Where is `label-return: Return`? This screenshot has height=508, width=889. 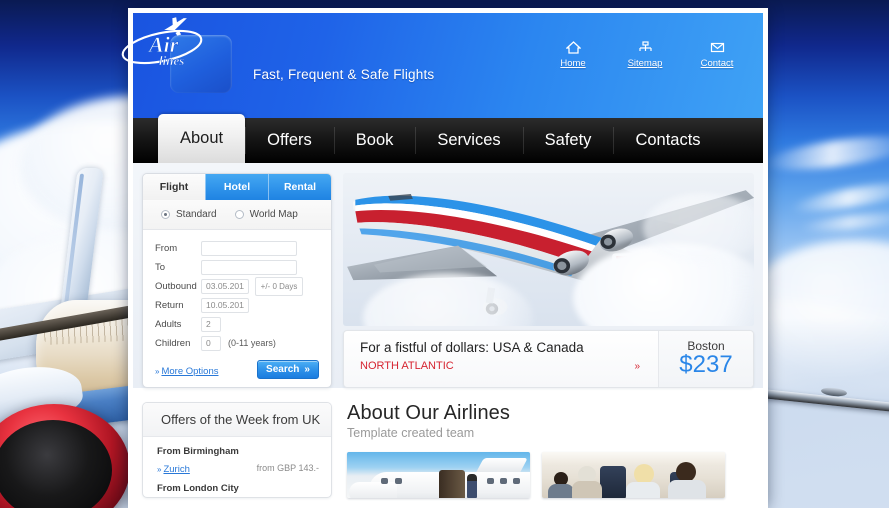 label-return: Return is located at coordinates (169, 305).